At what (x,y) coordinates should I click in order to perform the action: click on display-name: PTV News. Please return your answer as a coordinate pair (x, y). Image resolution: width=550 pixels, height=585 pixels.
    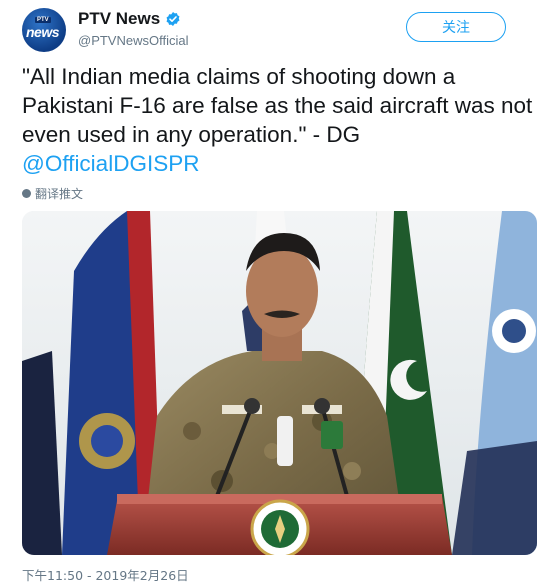
    Looking at the image, I should click on (129, 19).